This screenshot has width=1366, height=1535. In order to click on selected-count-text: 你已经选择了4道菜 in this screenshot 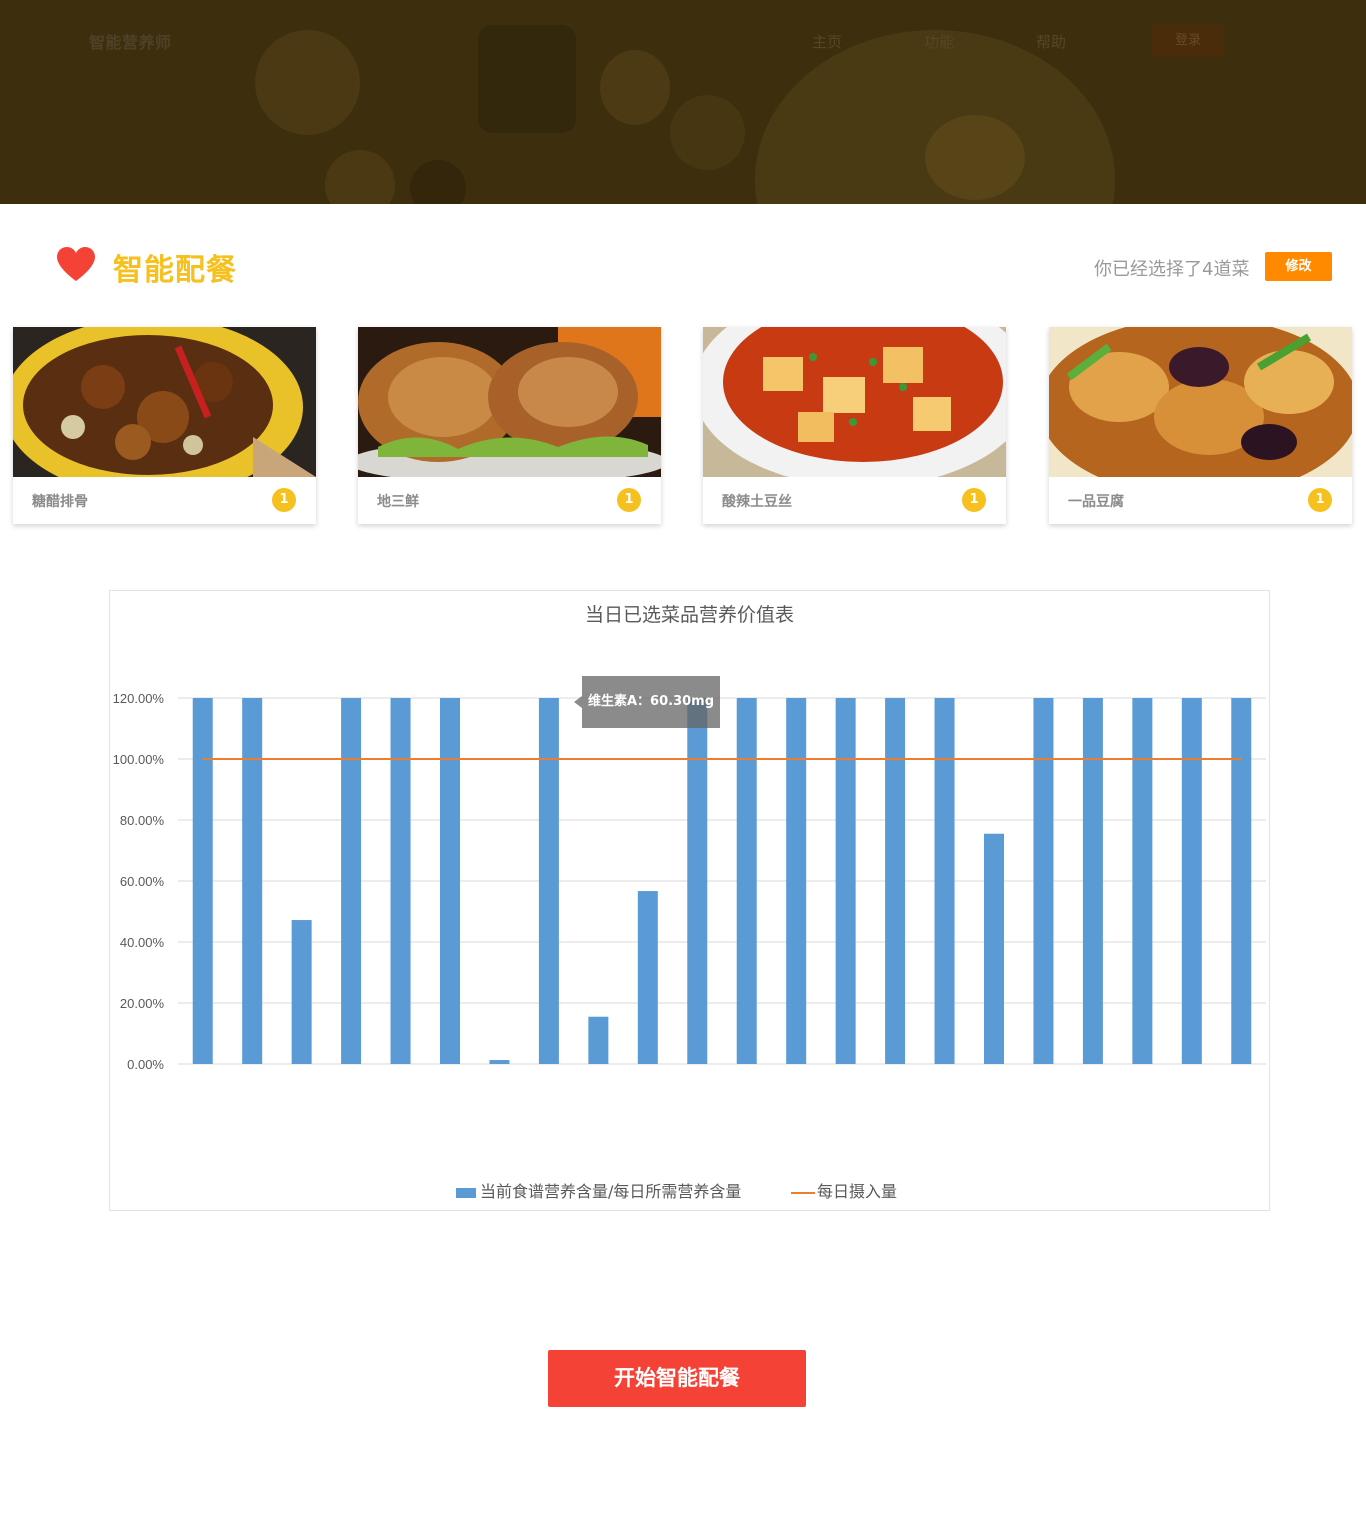, I will do `click(1172, 269)`.